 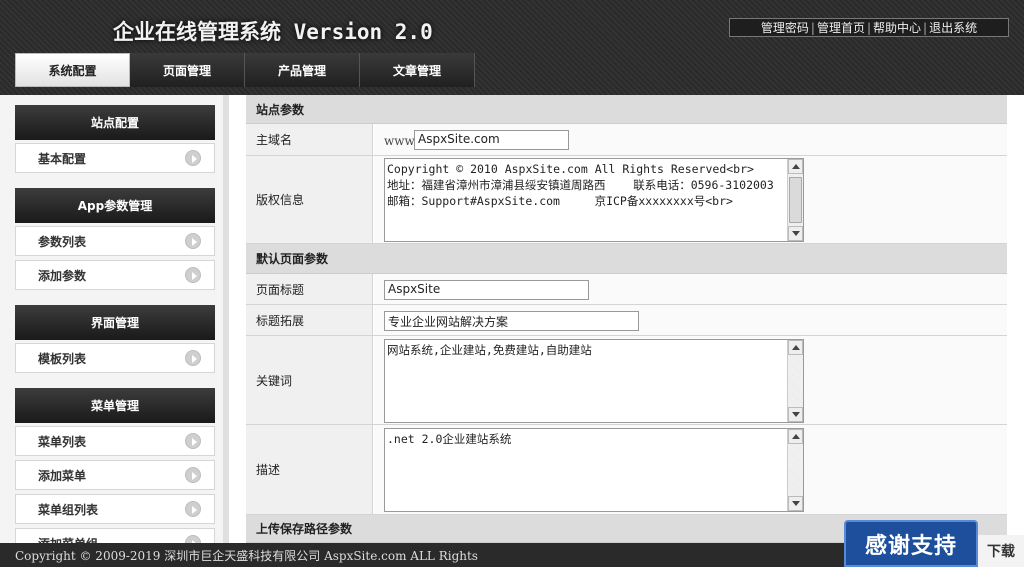 What do you see at coordinates (1001, 551) in the screenshot?
I see `download-badge: 下载` at bounding box center [1001, 551].